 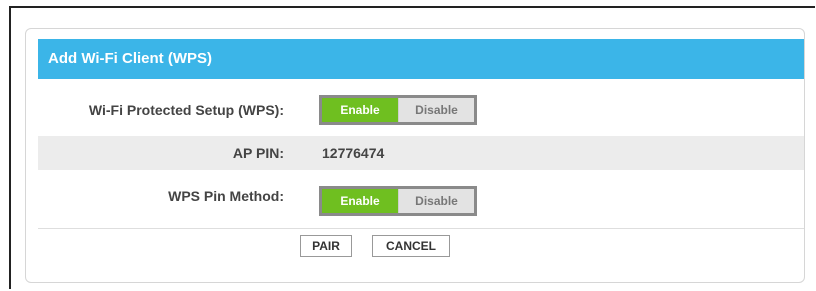 What do you see at coordinates (353, 153) in the screenshot?
I see `ap-pin-value: 12776474` at bounding box center [353, 153].